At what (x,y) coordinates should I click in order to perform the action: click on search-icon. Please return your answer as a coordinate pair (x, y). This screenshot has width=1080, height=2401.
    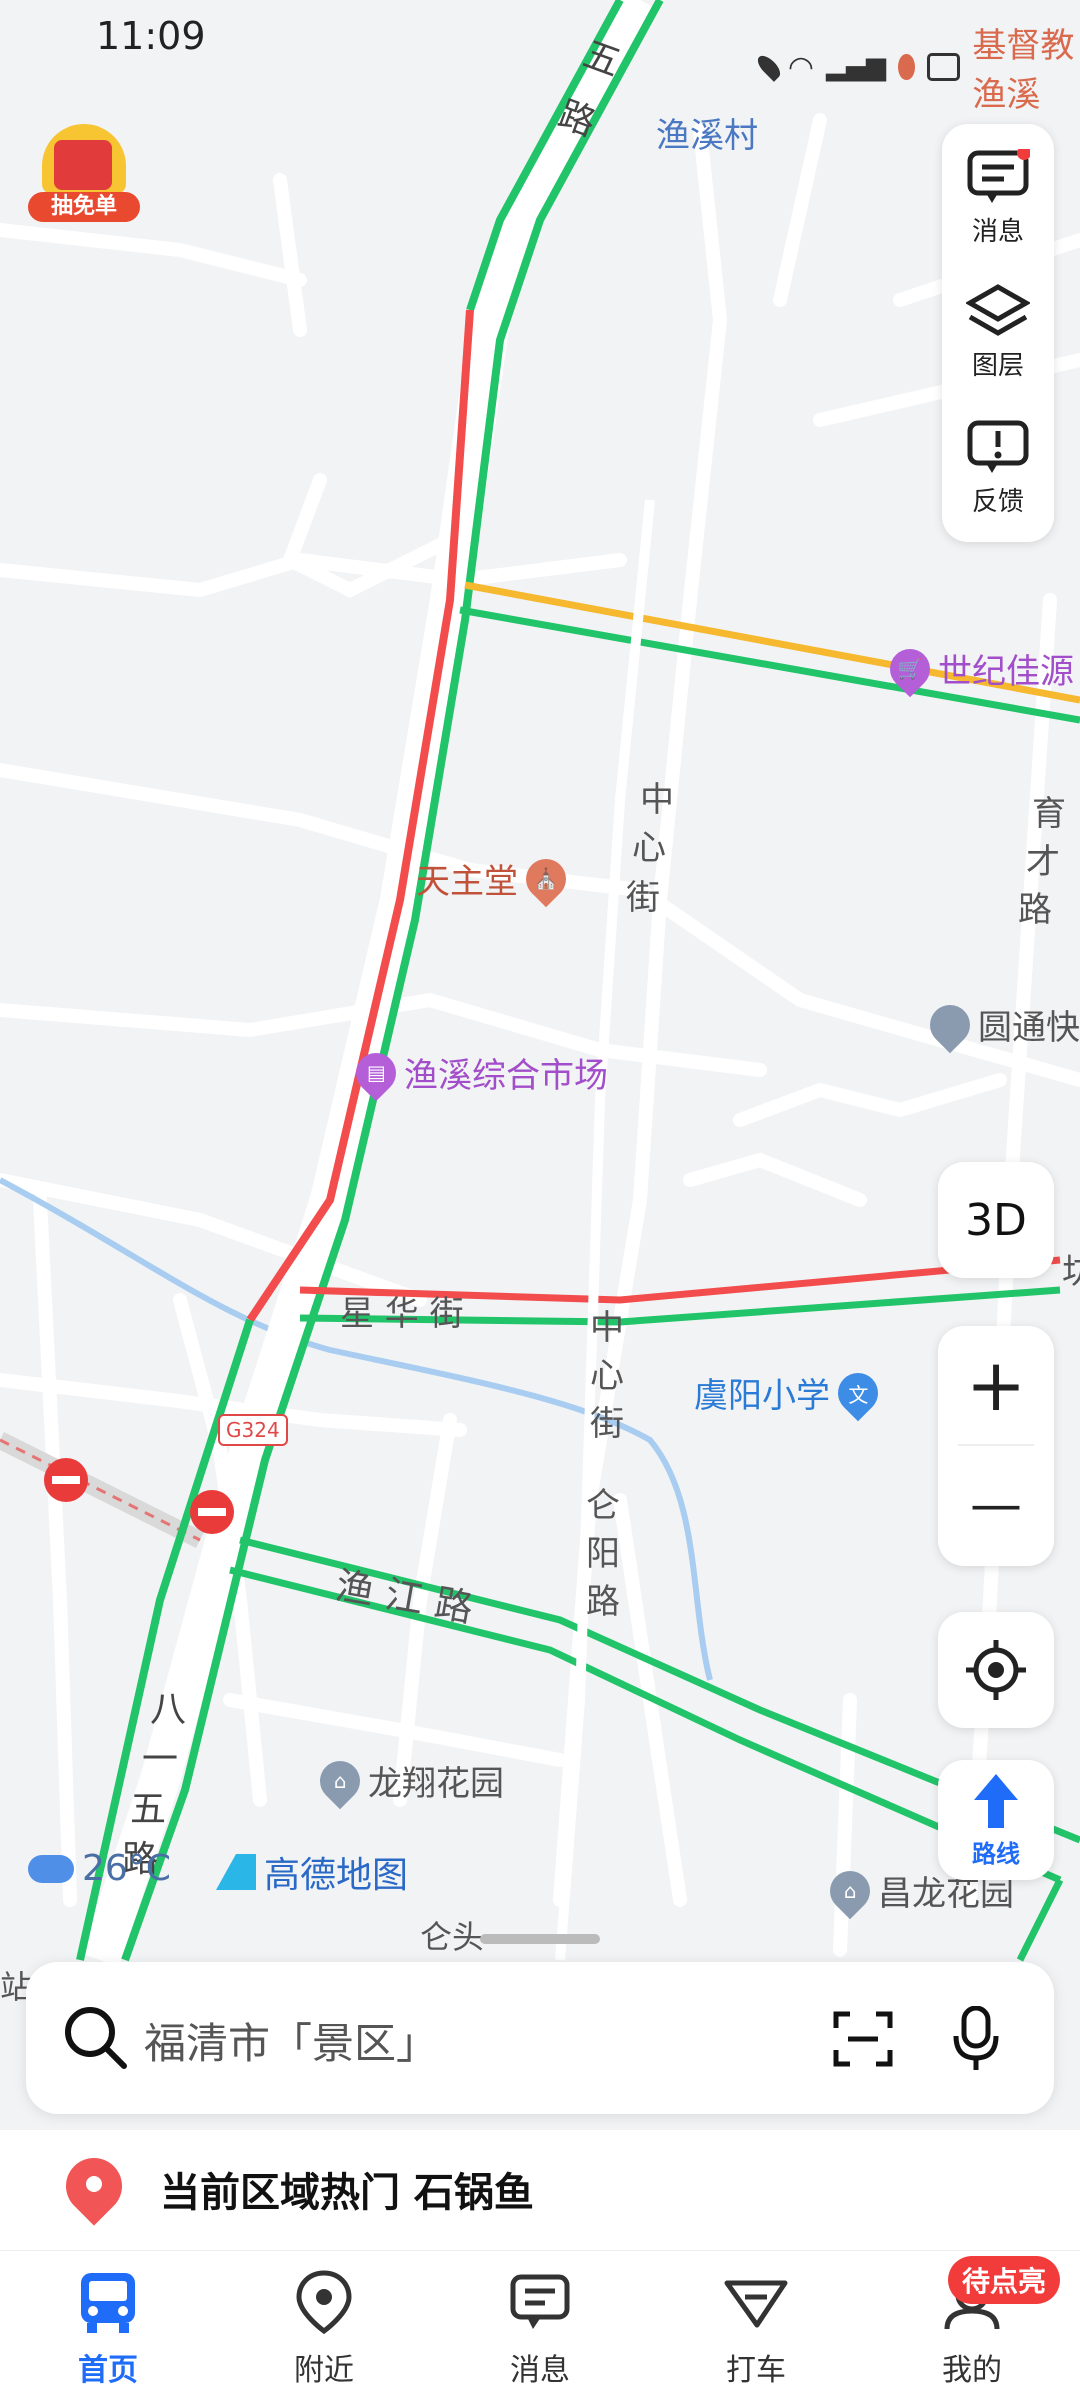
    Looking at the image, I should click on (96, 2038).